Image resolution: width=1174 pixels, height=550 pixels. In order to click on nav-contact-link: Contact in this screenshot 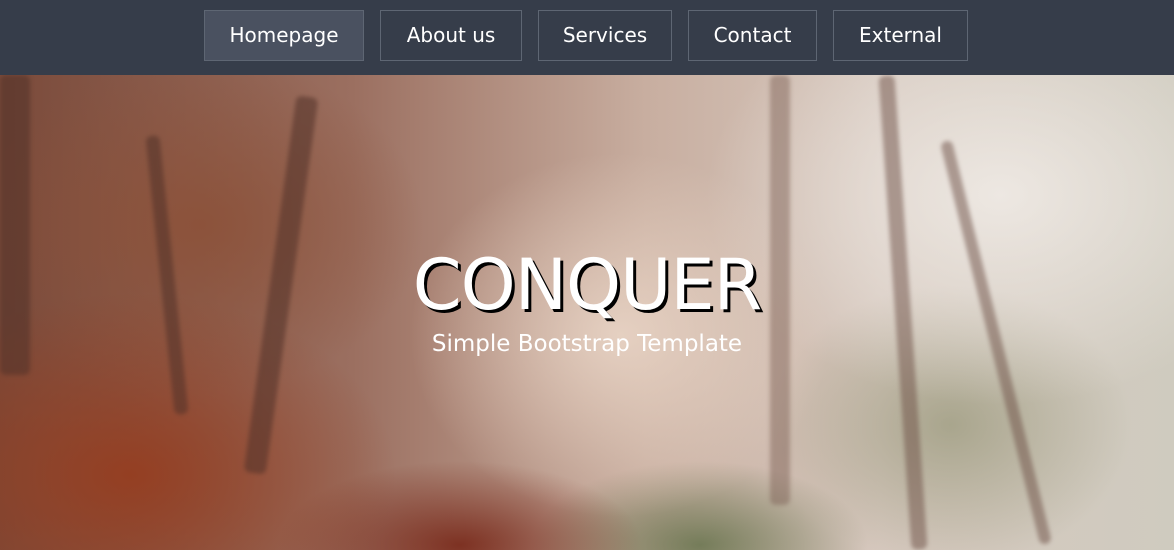, I will do `click(752, 35)`.